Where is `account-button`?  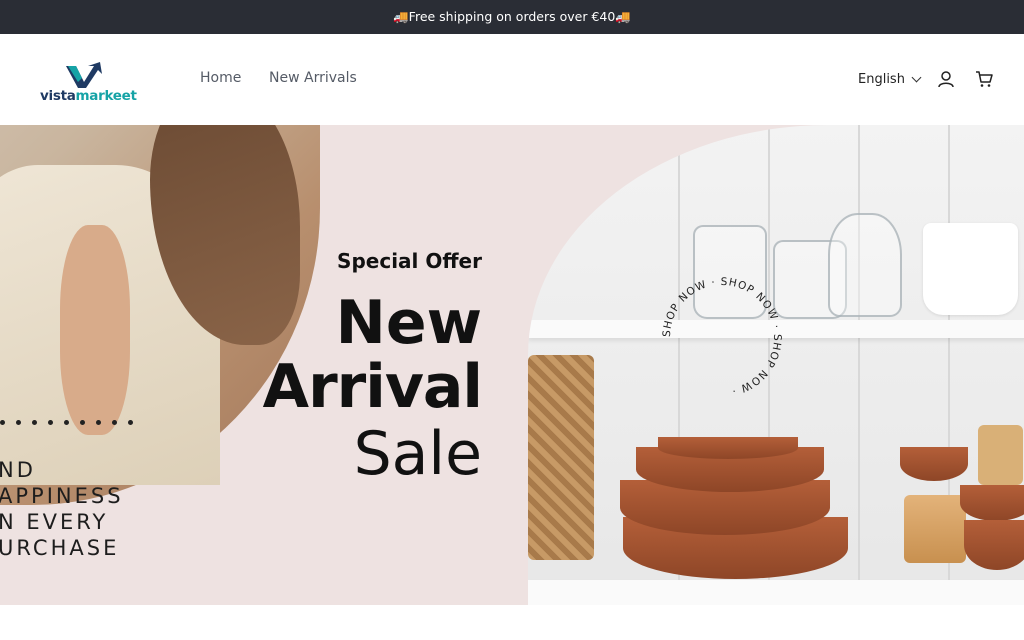
account-button is located at coordinates (946, 79).